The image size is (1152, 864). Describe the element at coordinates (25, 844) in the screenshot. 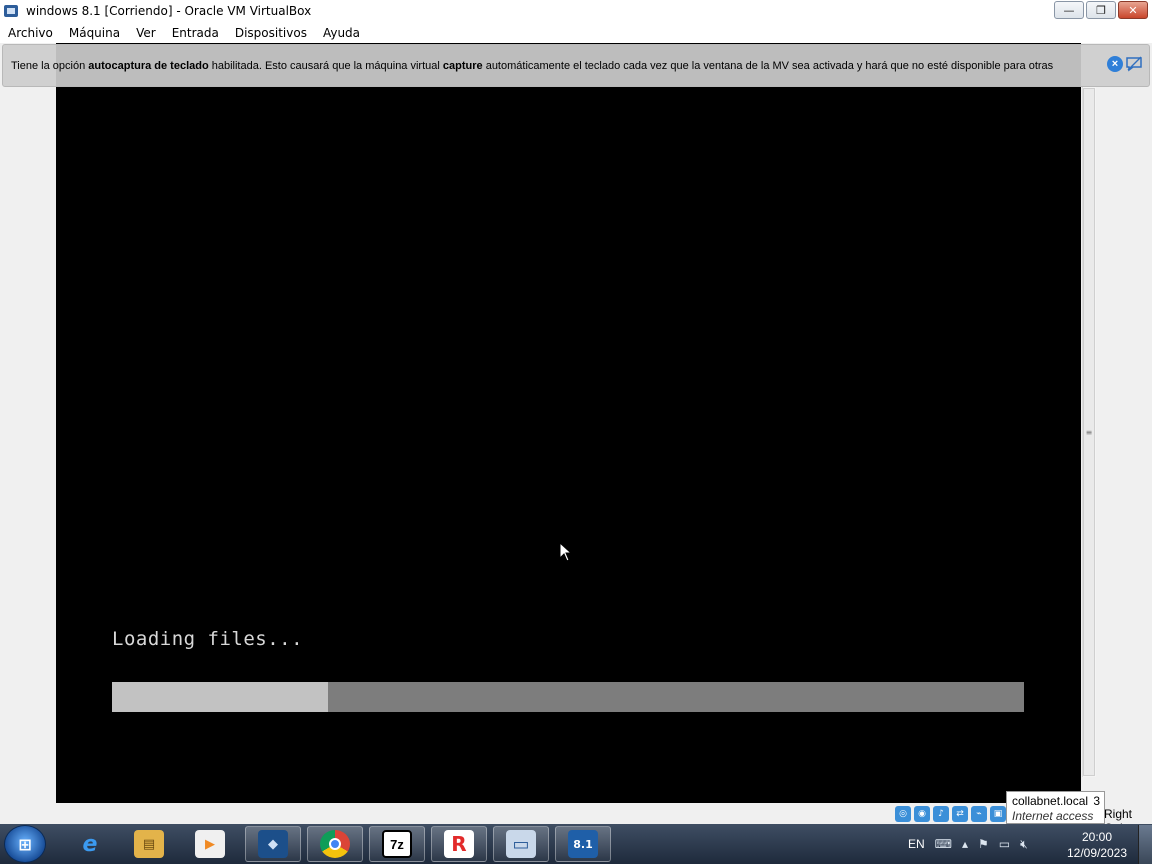

I see `start-button: ⊞` at that location.